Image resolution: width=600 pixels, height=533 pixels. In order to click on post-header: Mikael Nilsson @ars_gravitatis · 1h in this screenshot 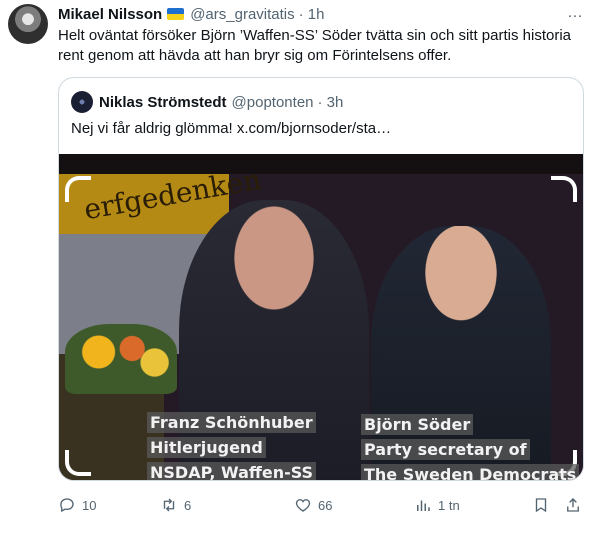, I will do `click(191, 14)`.